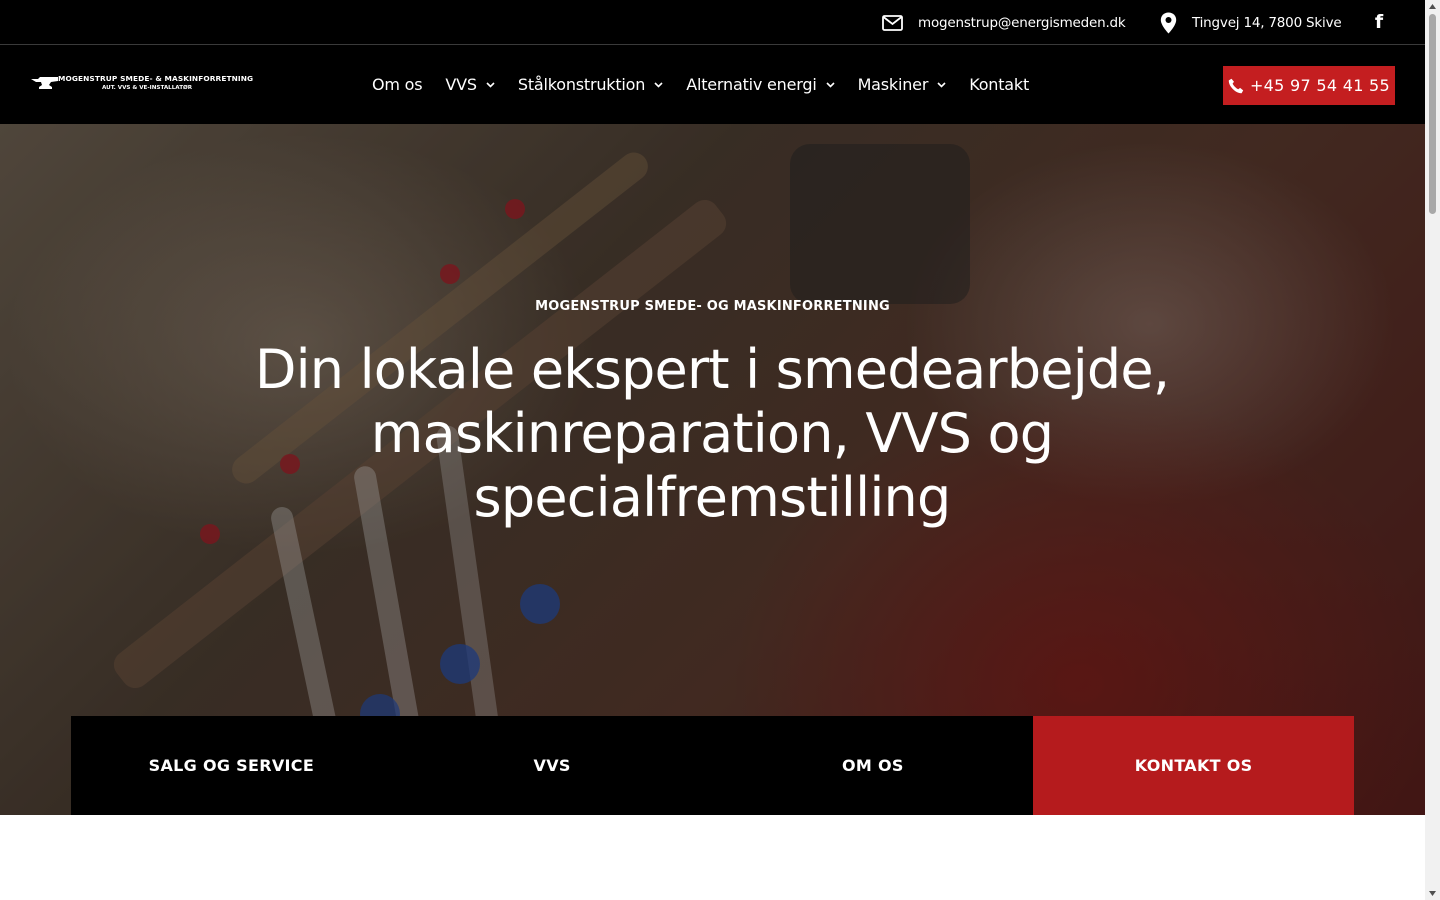 Image resolution: width=1440 pixels, height=900 pixels. What do you see at coordinates (1432, 450) in the screenshot?
I see `page-scrollbar` at bounding box center [1432, 450].